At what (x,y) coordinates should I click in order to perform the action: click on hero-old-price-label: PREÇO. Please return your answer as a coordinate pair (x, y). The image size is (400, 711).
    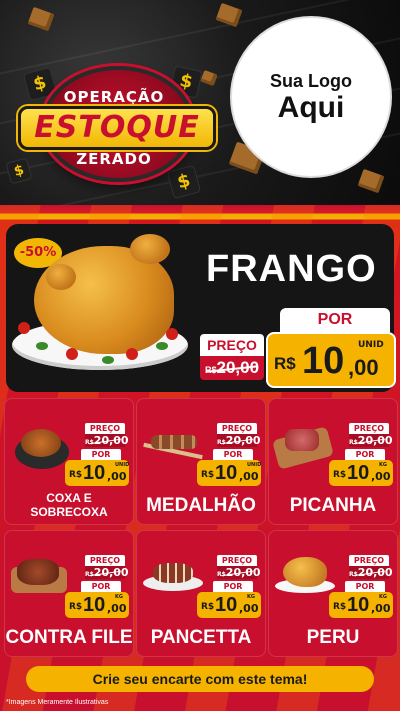
    Looking at the image, I should click on (232, 345).